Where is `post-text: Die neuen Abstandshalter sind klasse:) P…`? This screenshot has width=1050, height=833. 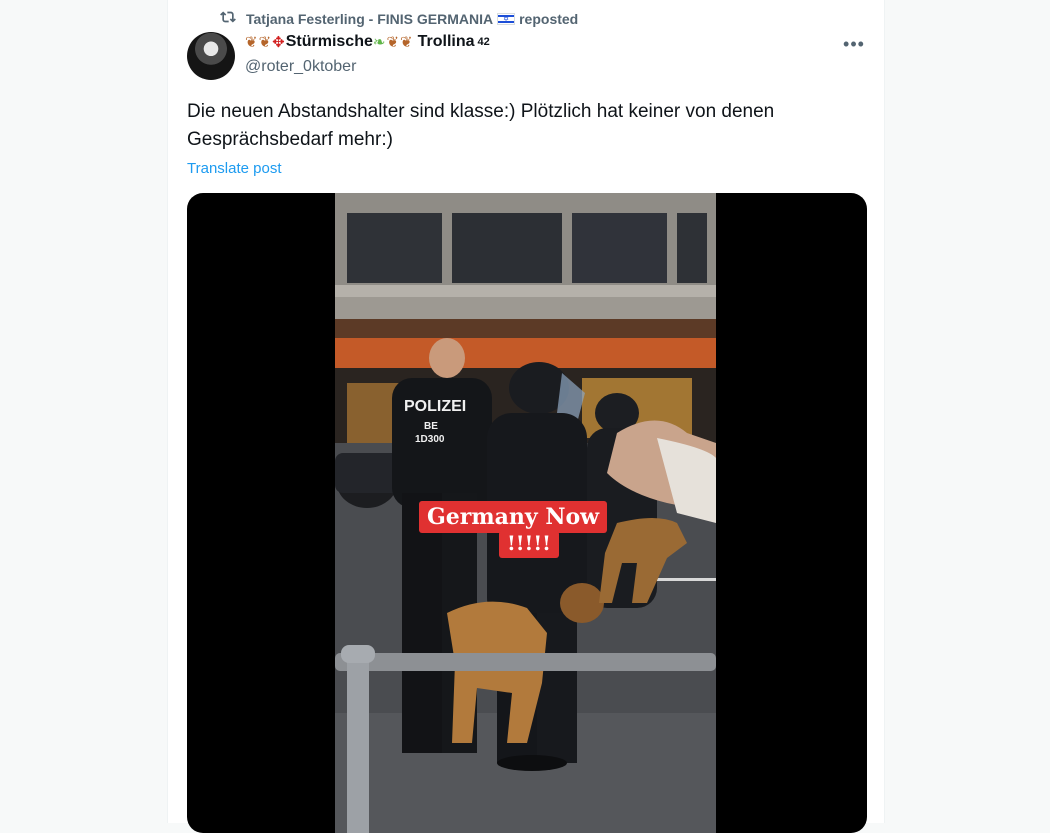 post-text: Die neuen Abstandshalter sind klasse:) P… is located at coordinates (481, 125).